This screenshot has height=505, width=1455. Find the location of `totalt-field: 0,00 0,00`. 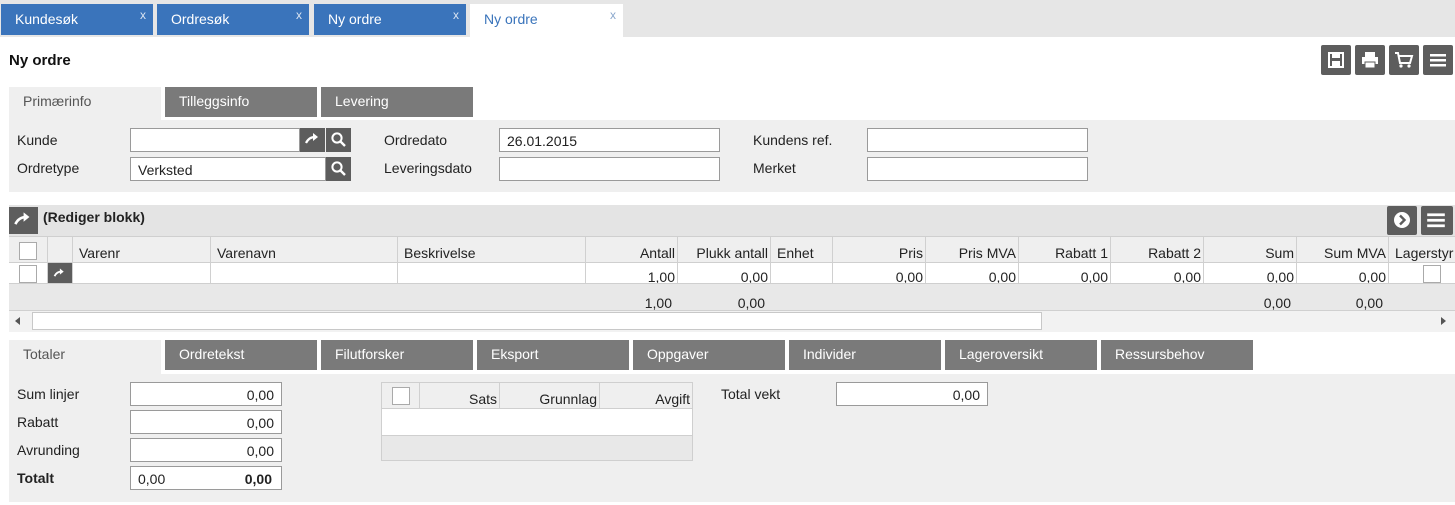

totalt-field: 0,00 0,00 is located at coordinates (206, 478).